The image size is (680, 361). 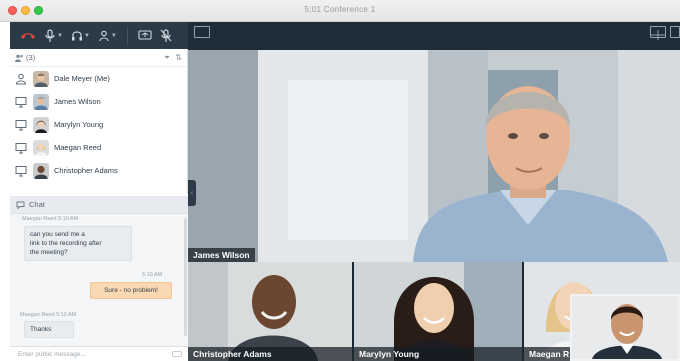 I want to click on participant-row: Marylyn Young, so click(x=98, y=124).